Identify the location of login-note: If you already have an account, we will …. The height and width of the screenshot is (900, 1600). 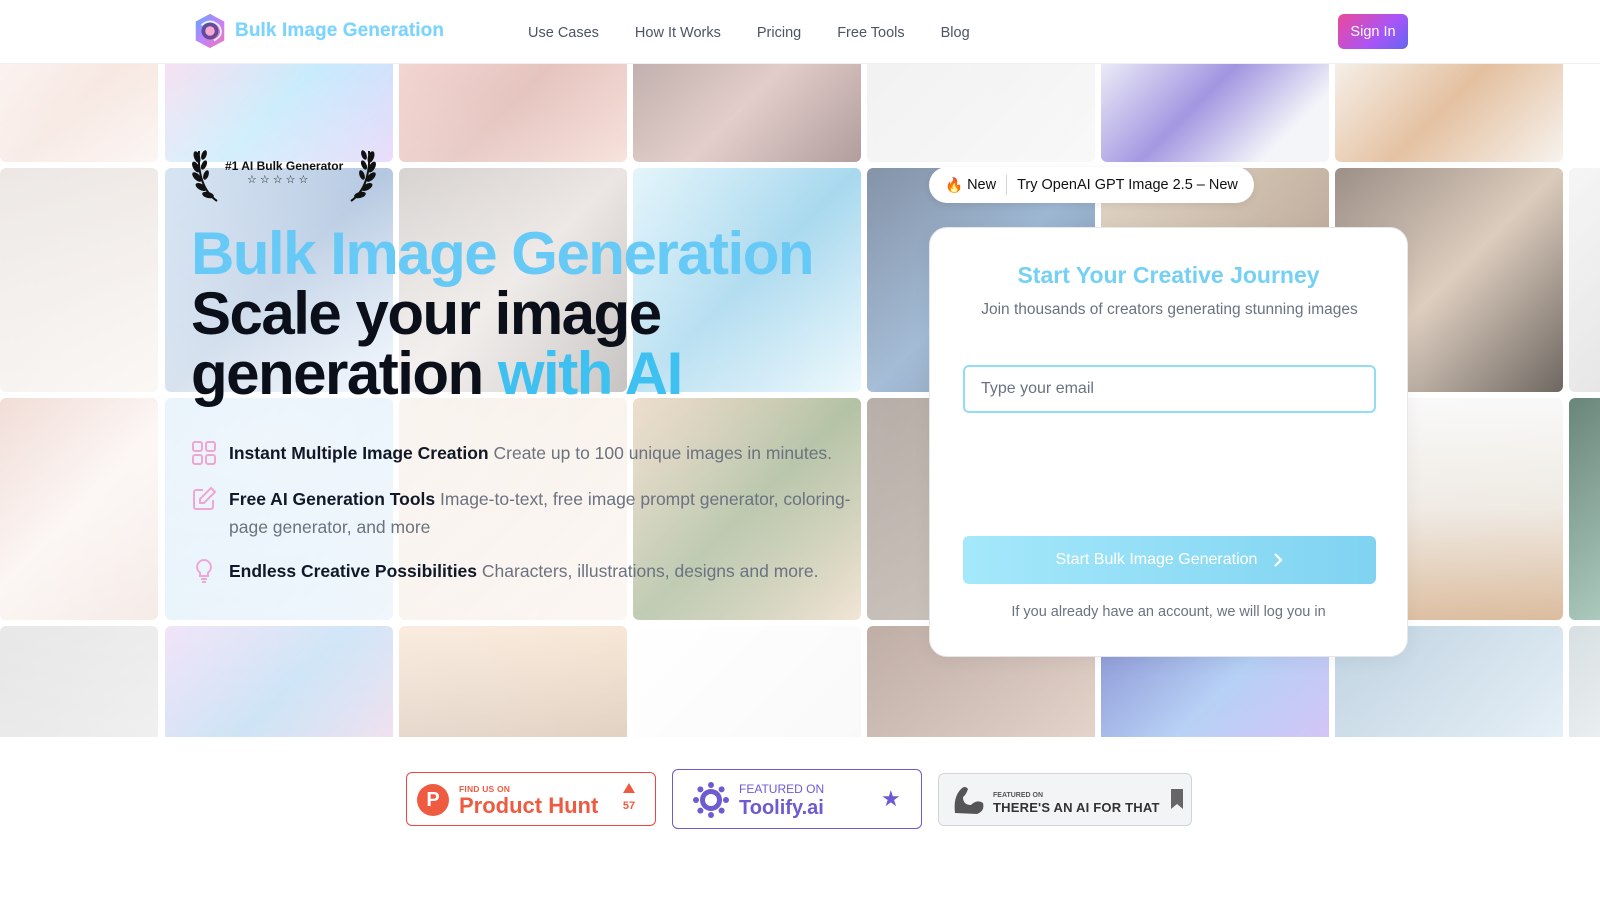
(1168, 612).